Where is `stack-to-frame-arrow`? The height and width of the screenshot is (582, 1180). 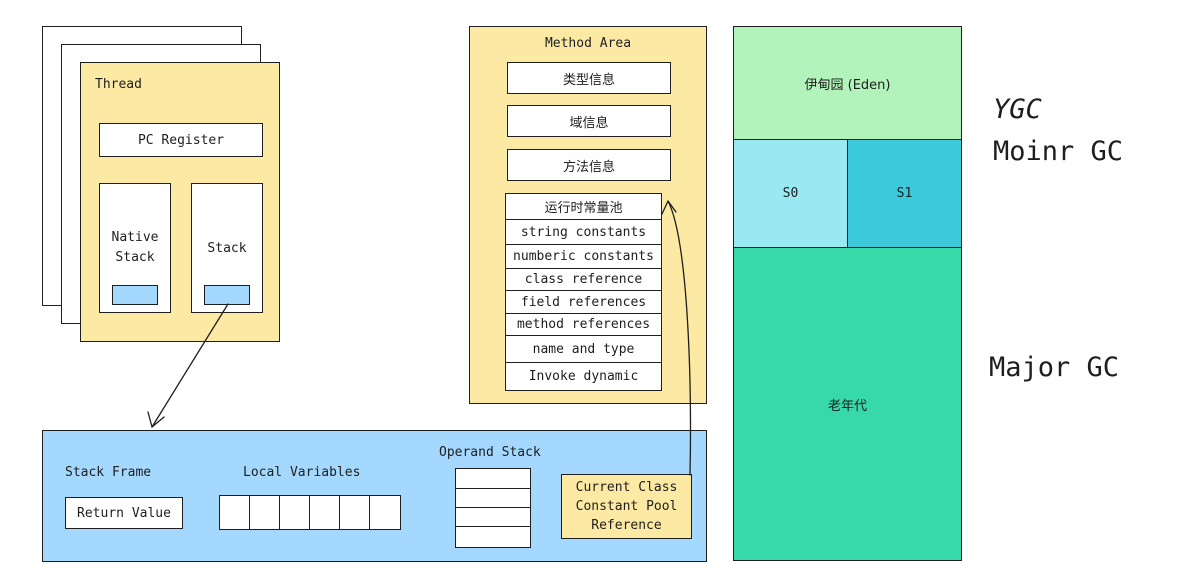
stack-to-frame-arrow is located at coordinates (190, 365).